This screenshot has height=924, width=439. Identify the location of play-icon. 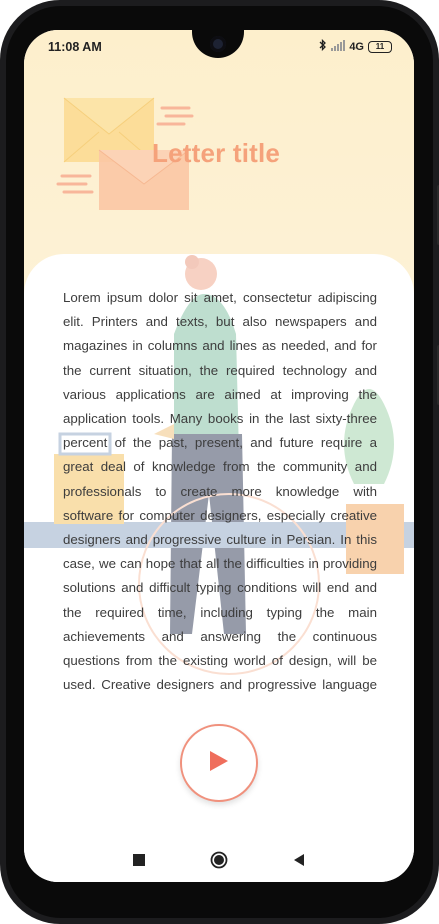
(219, 763).